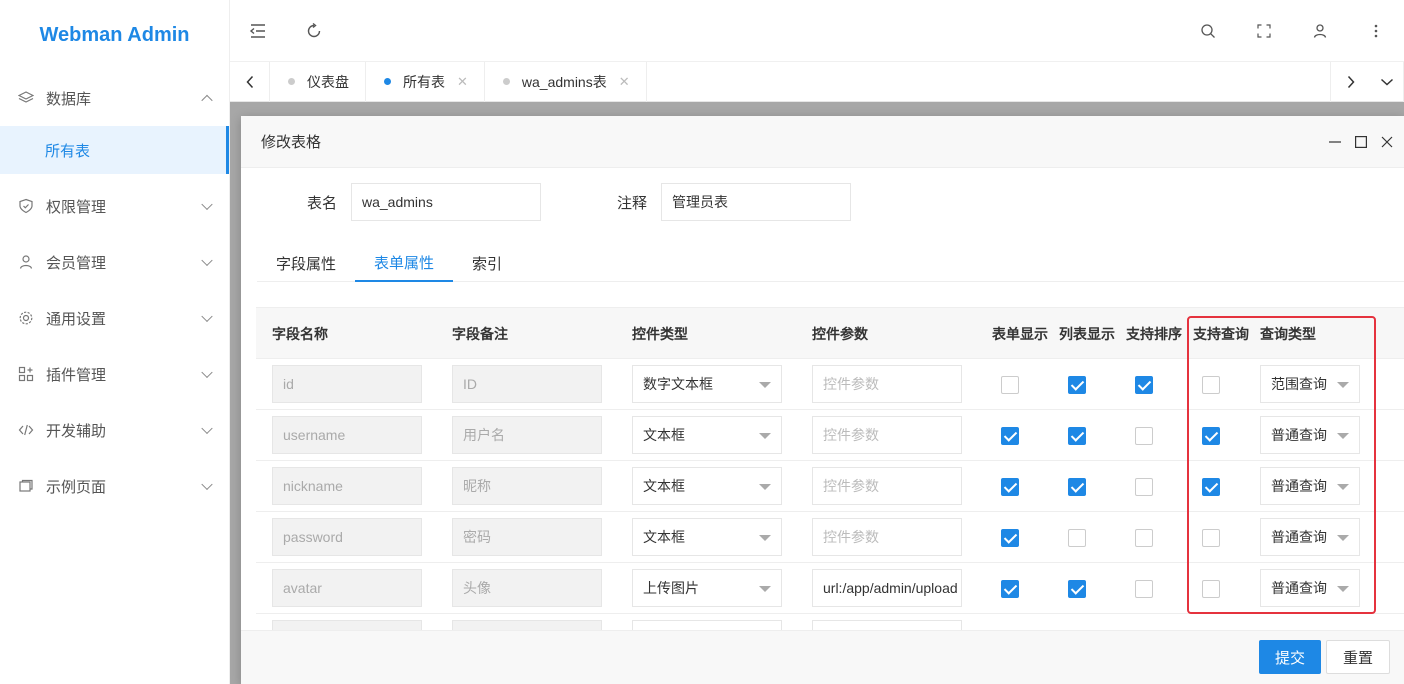 The height and width of the screenshot is (684, 1404). I want to click on comment-input: 管理员表, so click(756, 202).